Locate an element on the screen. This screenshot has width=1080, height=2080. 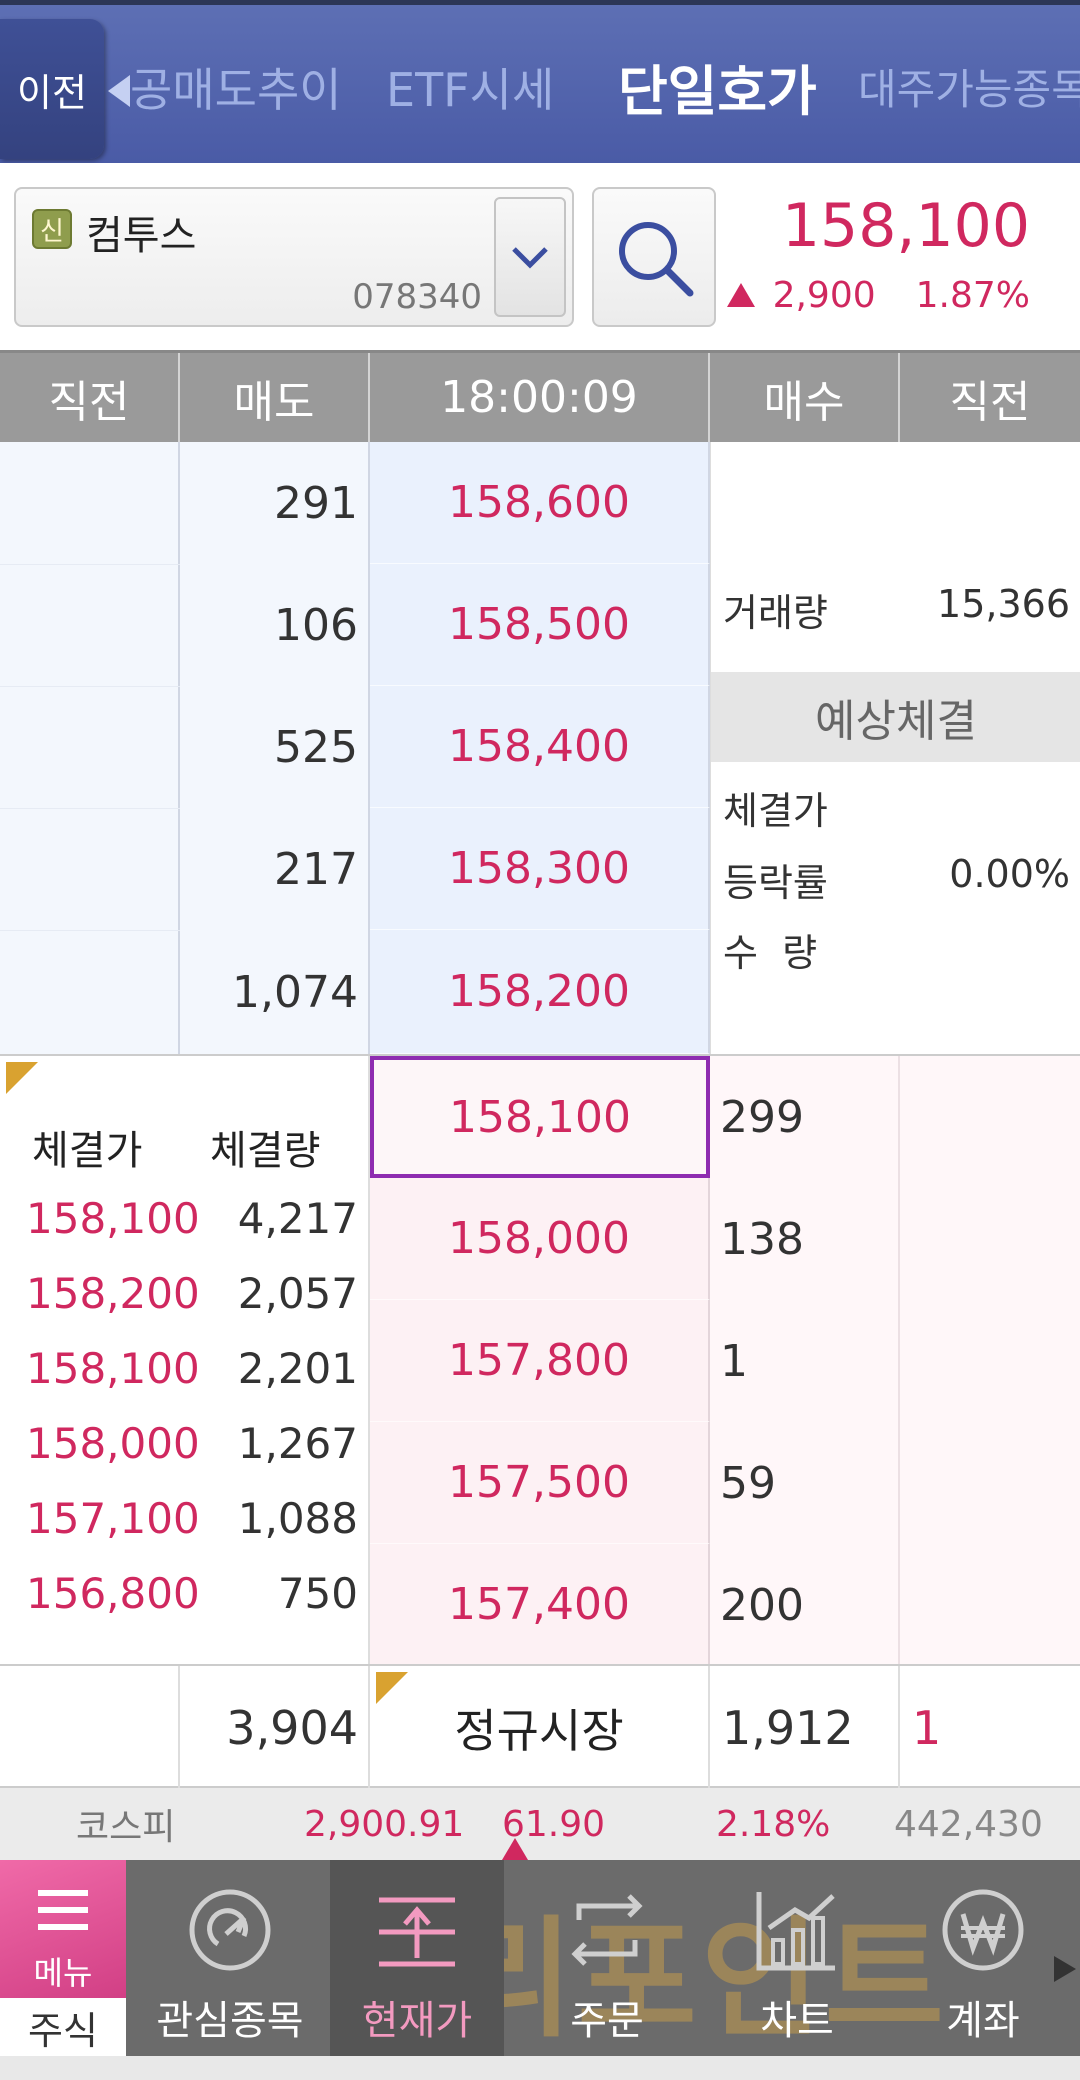
orderbook-header: 직전 매도 18:00:09 매수 직전 is located at coordinates (540, 396).